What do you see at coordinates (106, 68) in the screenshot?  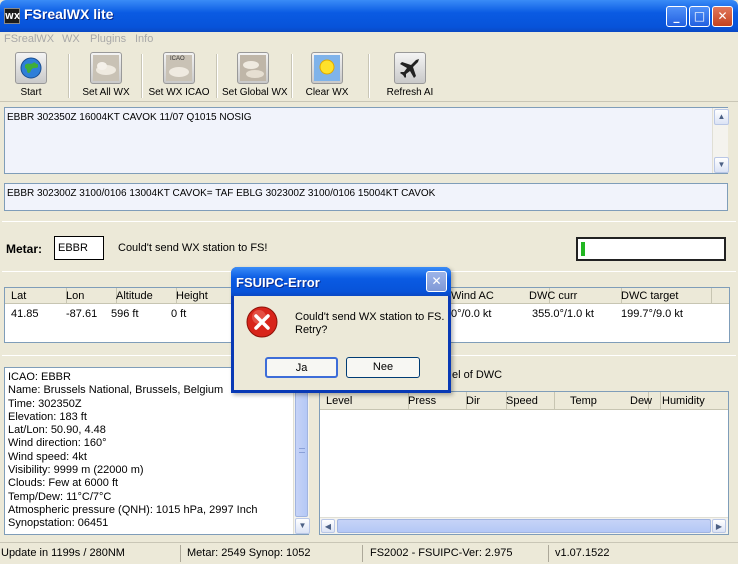 I see `cloud-icon` at bounding box center [106, 68].